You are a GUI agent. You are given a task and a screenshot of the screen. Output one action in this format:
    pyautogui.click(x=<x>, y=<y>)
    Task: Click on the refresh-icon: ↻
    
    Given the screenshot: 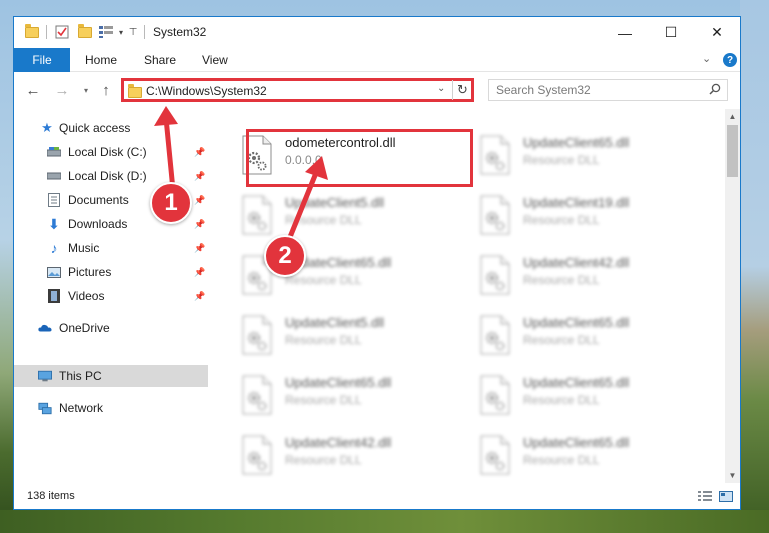 What is the action you would take?
    pyautogui.click(x=462, y=90)
    